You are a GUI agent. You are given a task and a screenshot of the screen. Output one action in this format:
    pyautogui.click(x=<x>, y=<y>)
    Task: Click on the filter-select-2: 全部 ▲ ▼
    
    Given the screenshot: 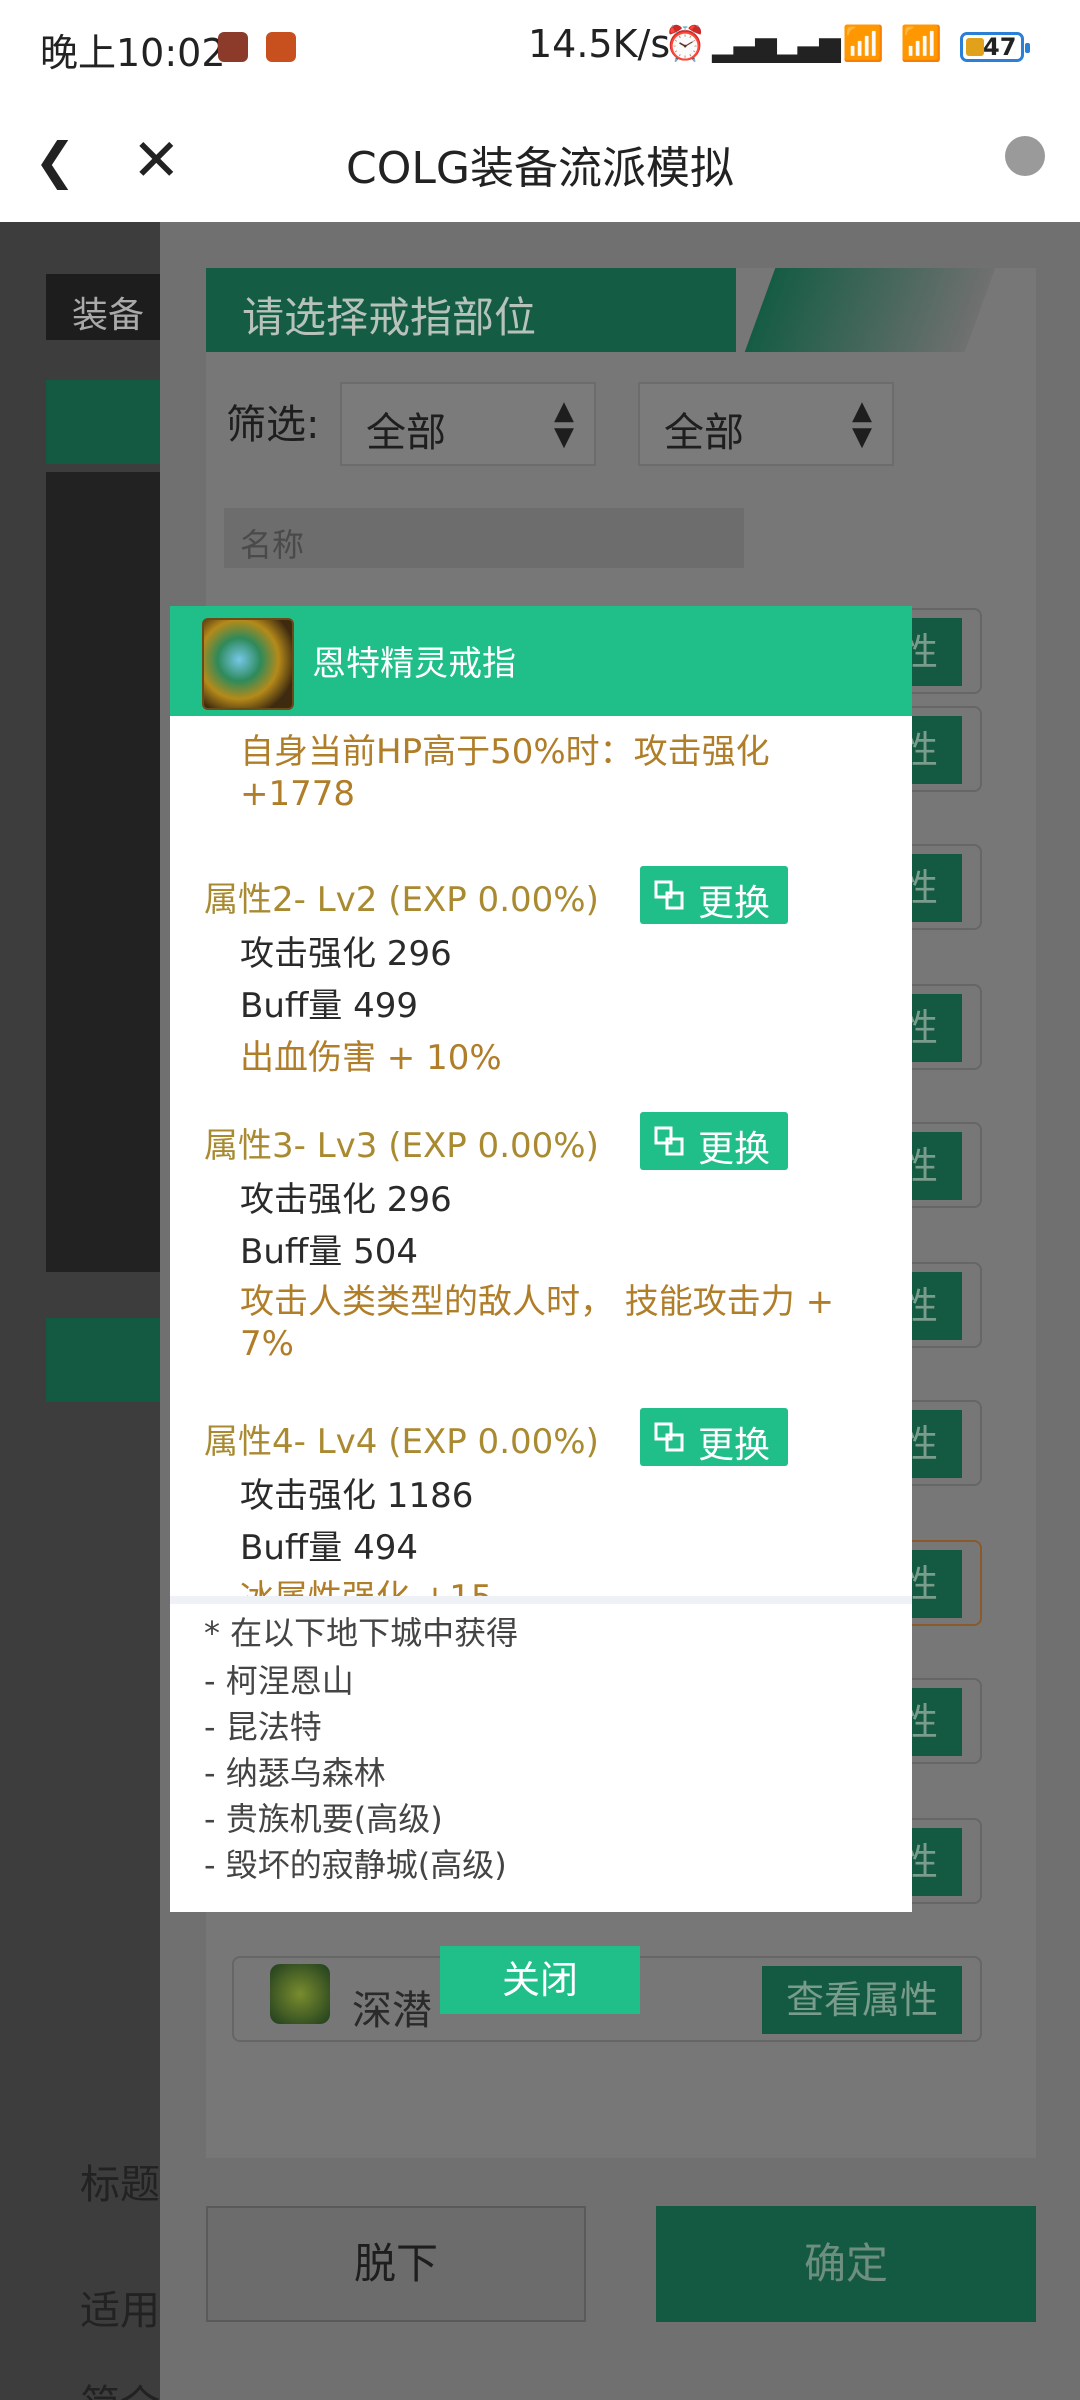 What is the action you would take?
    pyautogui.click(x=766, y=424)
    